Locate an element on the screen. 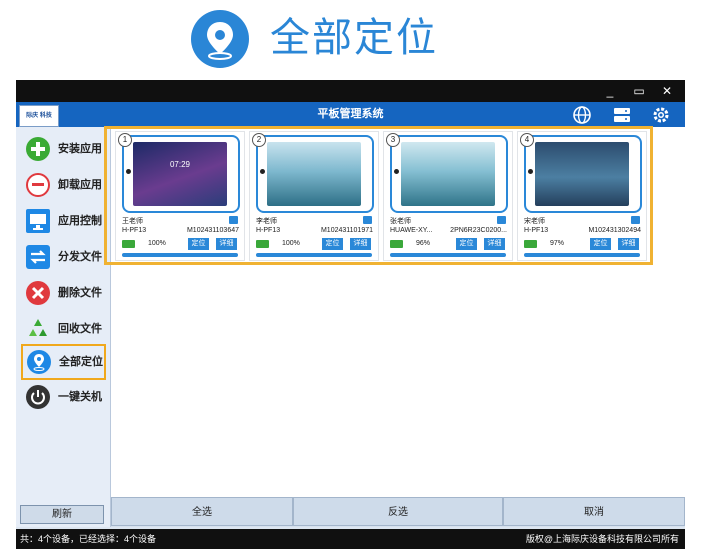 Image resolution: width=710 pixels, height=549 pixels. sidebar-item-label: 卸载应用 is located at coordinates (80, 185).